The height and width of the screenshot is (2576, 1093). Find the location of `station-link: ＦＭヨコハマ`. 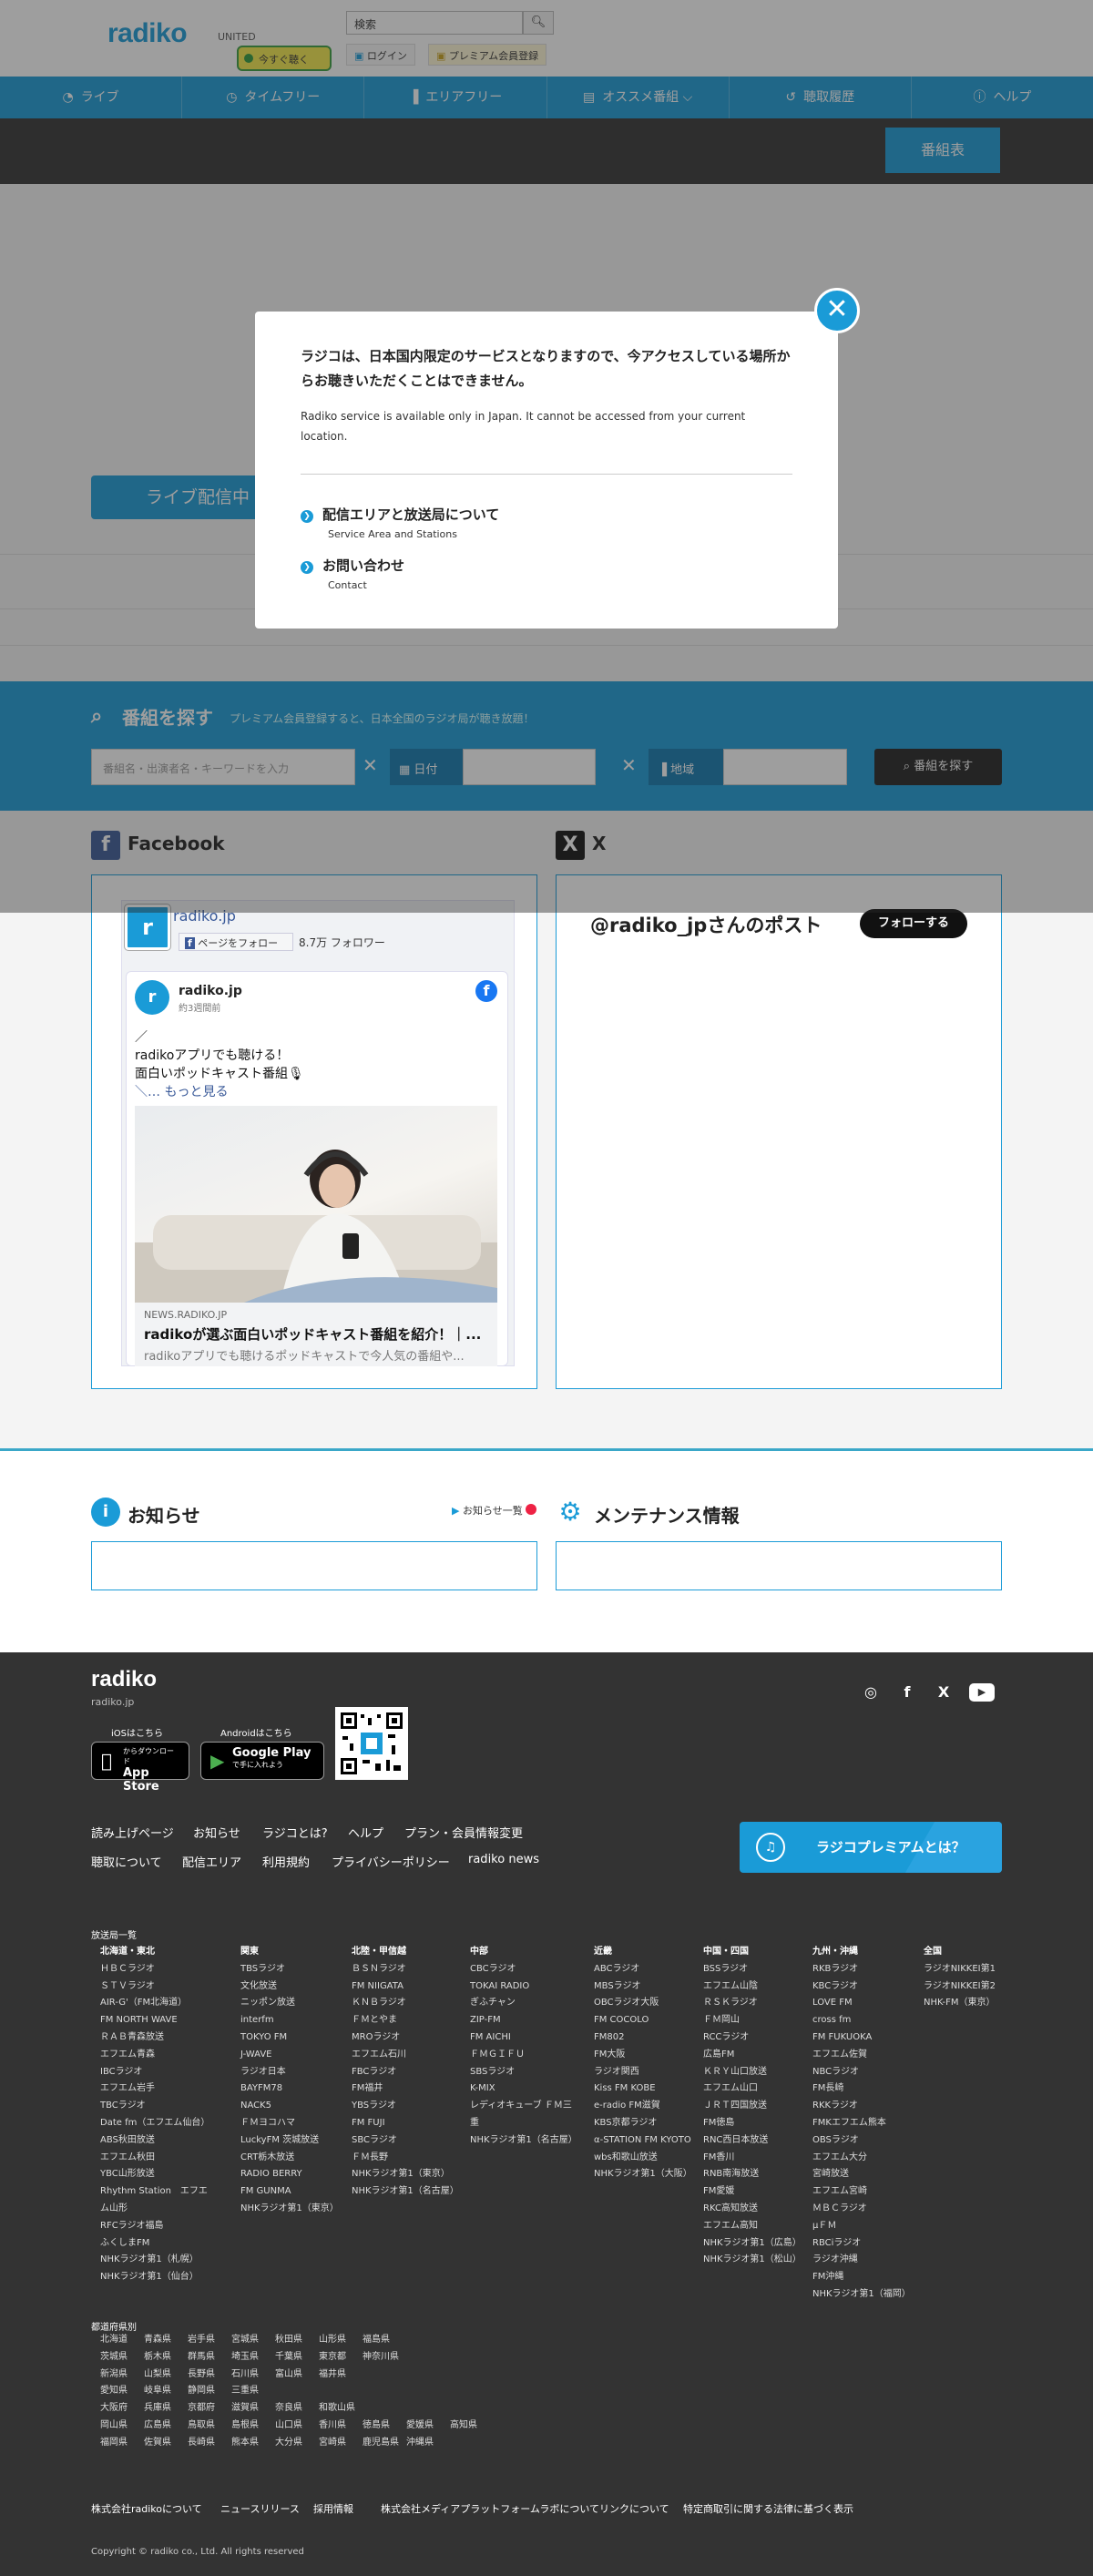

station-link: ＦＭヨコハマ is located at coordinates (294, 2123).